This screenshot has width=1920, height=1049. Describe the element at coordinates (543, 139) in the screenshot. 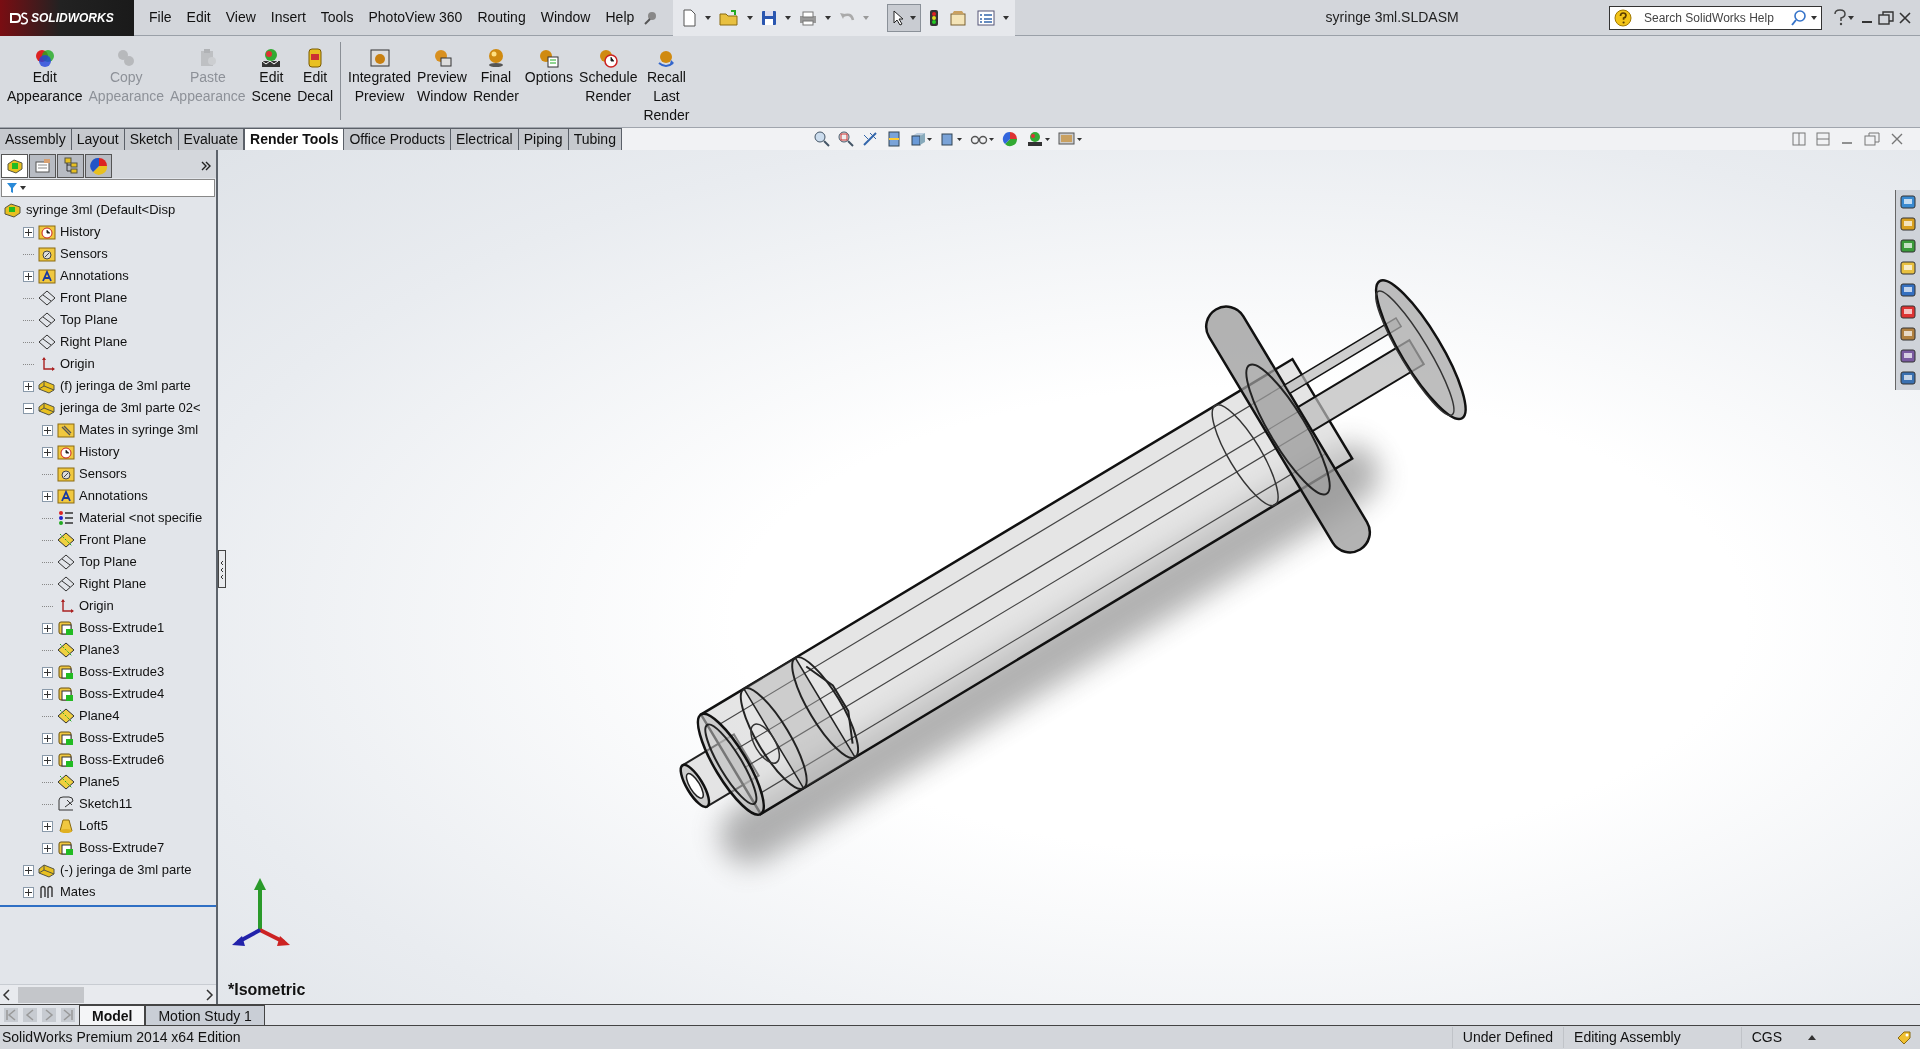

I see `command-tab: Piping` at that location.